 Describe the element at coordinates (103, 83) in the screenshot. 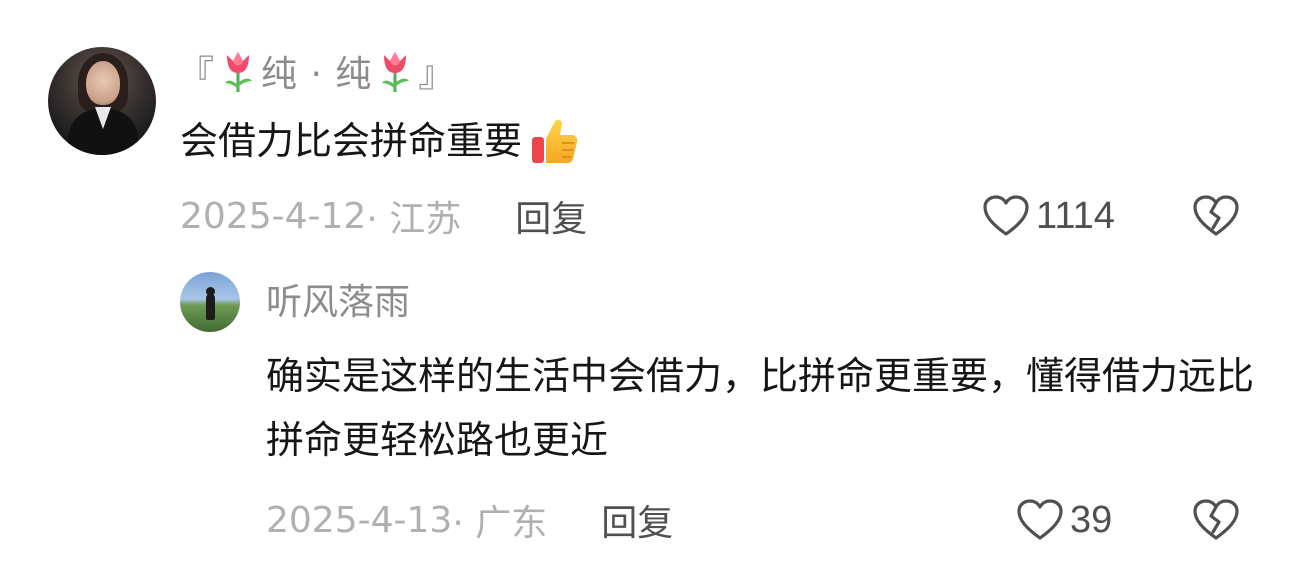

I see `avatar-face` at that location.